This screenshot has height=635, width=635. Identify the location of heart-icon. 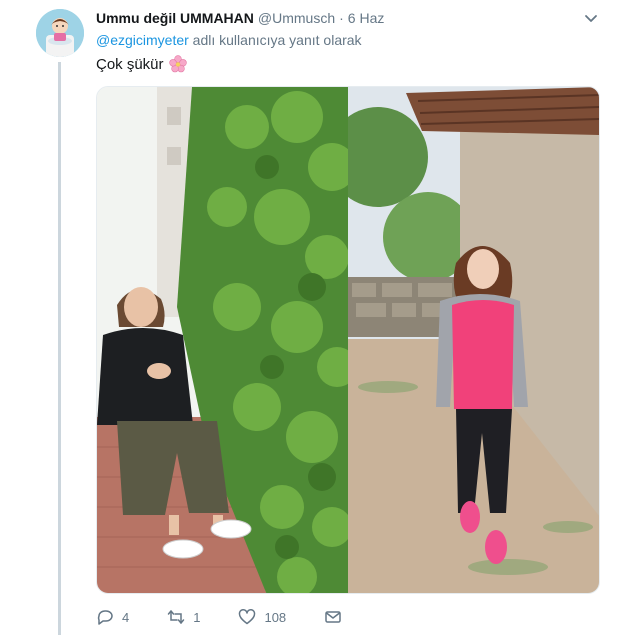
(247, 617).